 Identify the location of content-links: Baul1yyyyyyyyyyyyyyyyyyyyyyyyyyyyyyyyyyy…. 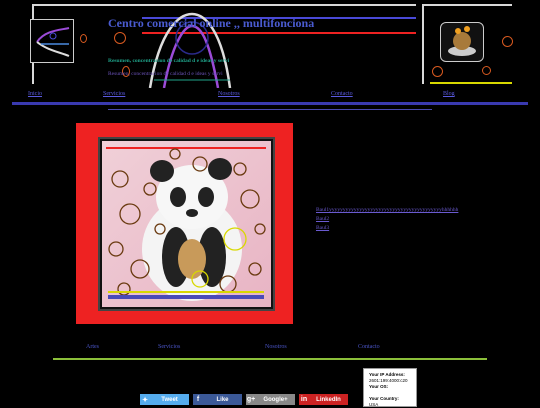
(387, 219).